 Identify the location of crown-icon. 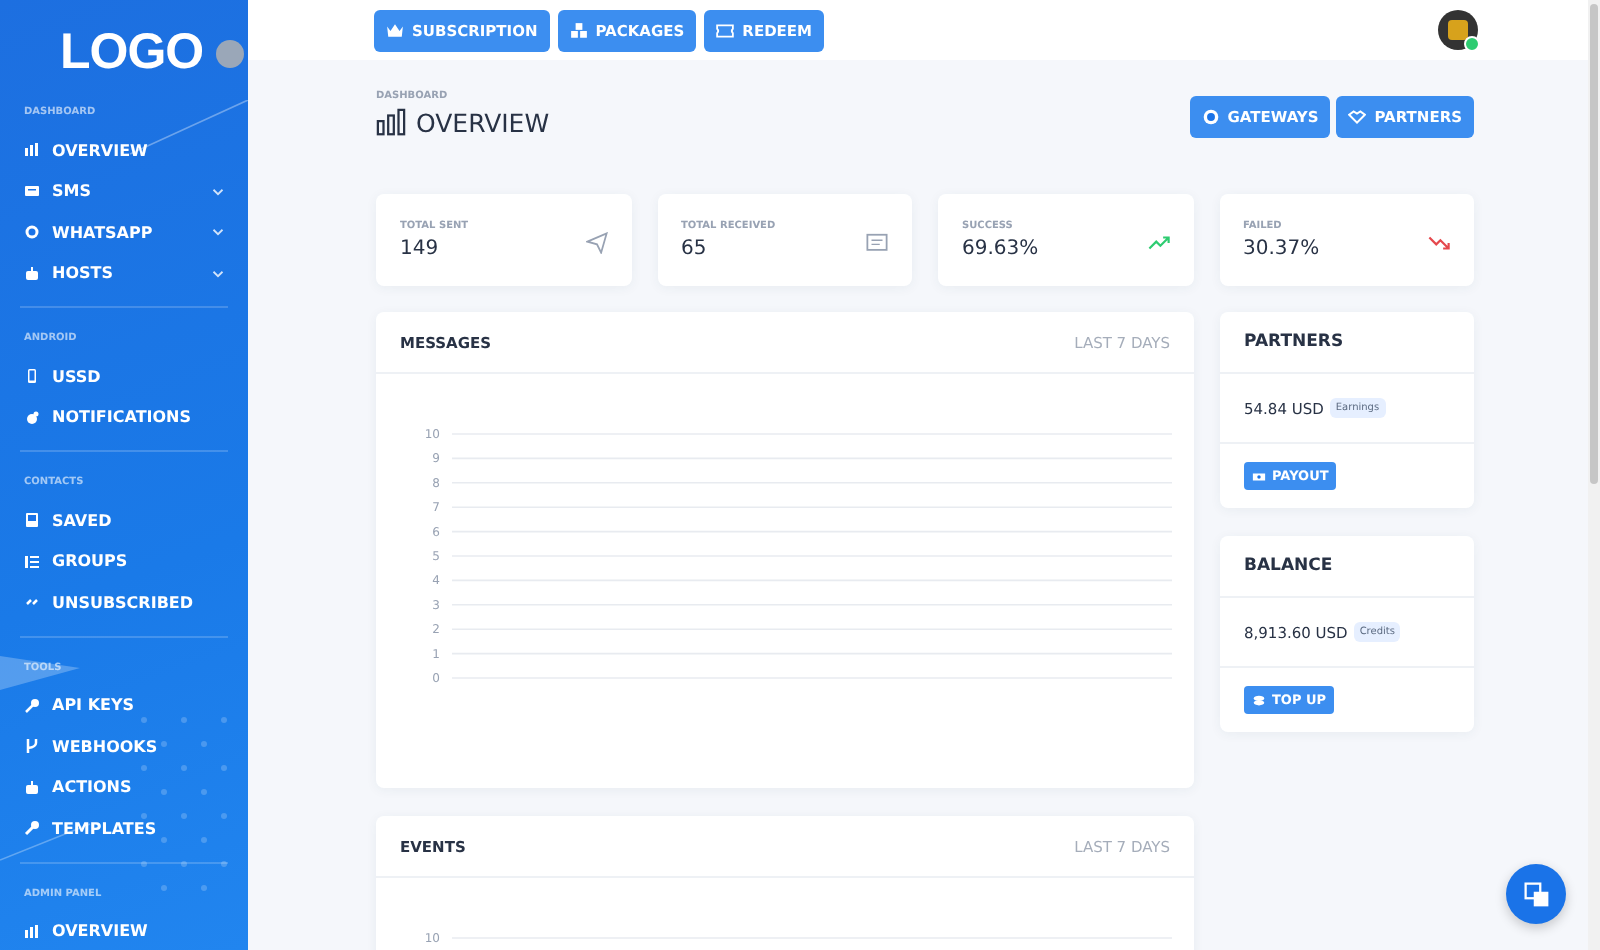
(395, 30).